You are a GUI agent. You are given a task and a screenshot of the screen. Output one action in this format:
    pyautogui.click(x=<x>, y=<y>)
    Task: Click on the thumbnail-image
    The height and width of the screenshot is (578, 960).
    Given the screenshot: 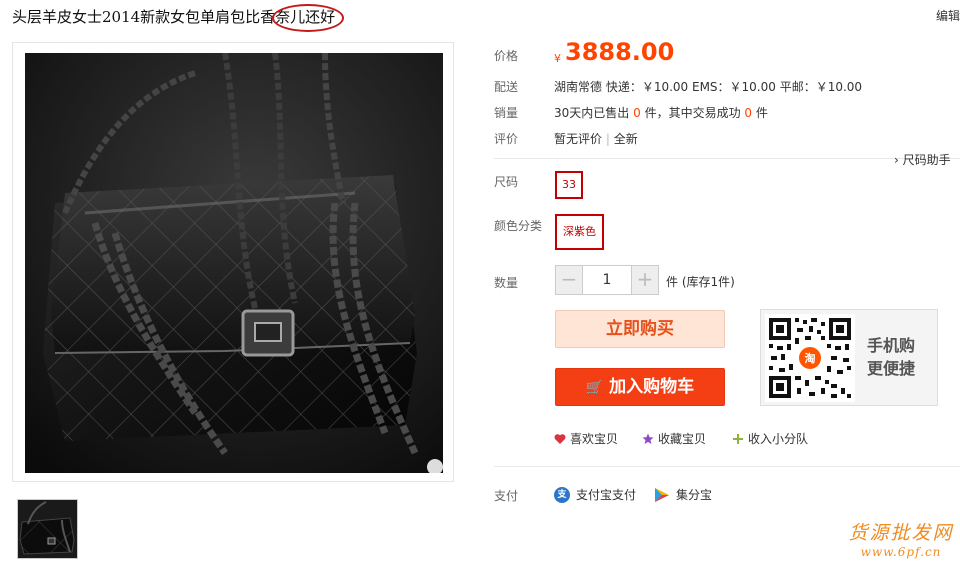 What is the action you would take?
    pyautogui.click(x=47, y=529)
    